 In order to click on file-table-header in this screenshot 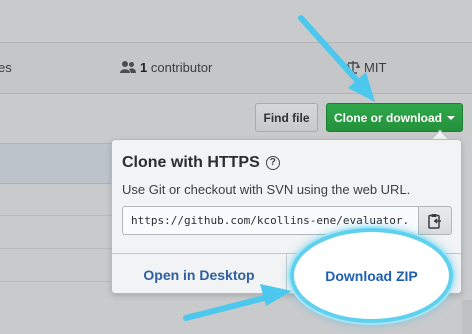, I will do `click(56, 163)`.